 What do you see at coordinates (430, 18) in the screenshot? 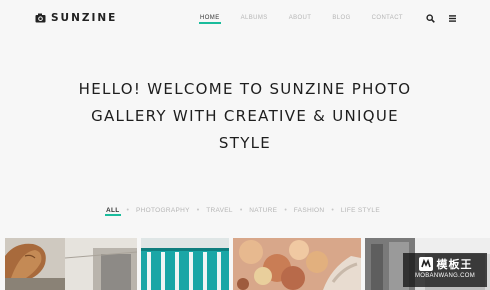
I see `search-icon` at bounding box center [430, 18].